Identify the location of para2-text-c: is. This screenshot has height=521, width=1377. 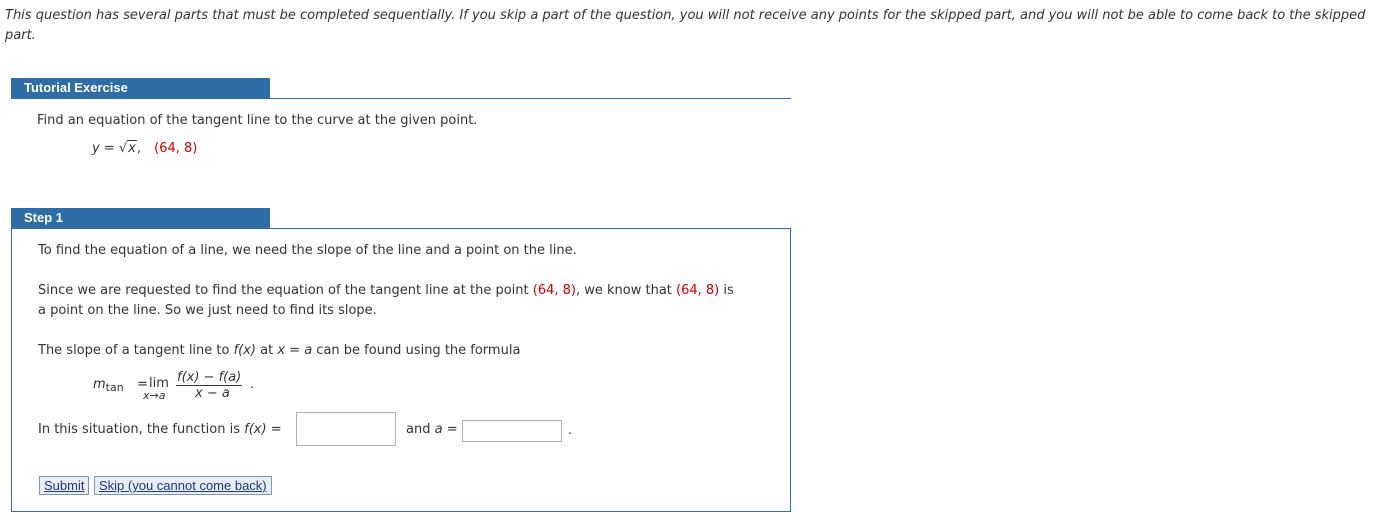
(726, 290).